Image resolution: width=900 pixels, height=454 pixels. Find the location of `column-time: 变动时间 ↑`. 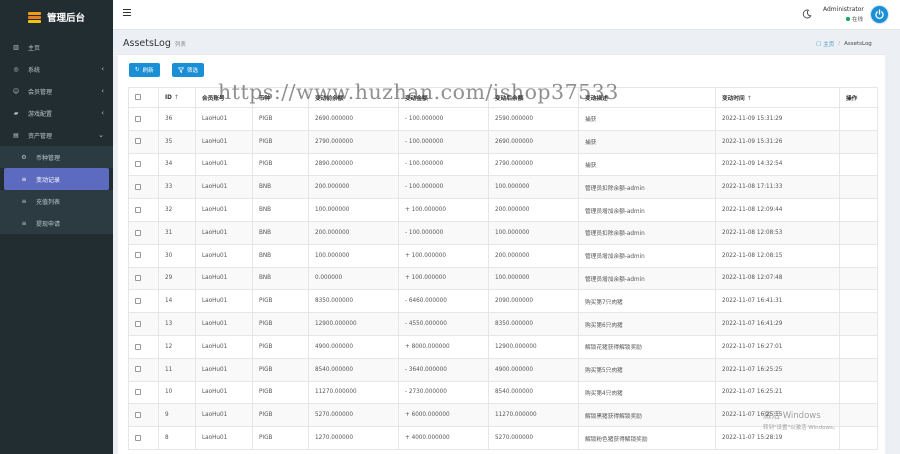

column-time: 变动时间 ↑ is located at coordinates (777, 97).